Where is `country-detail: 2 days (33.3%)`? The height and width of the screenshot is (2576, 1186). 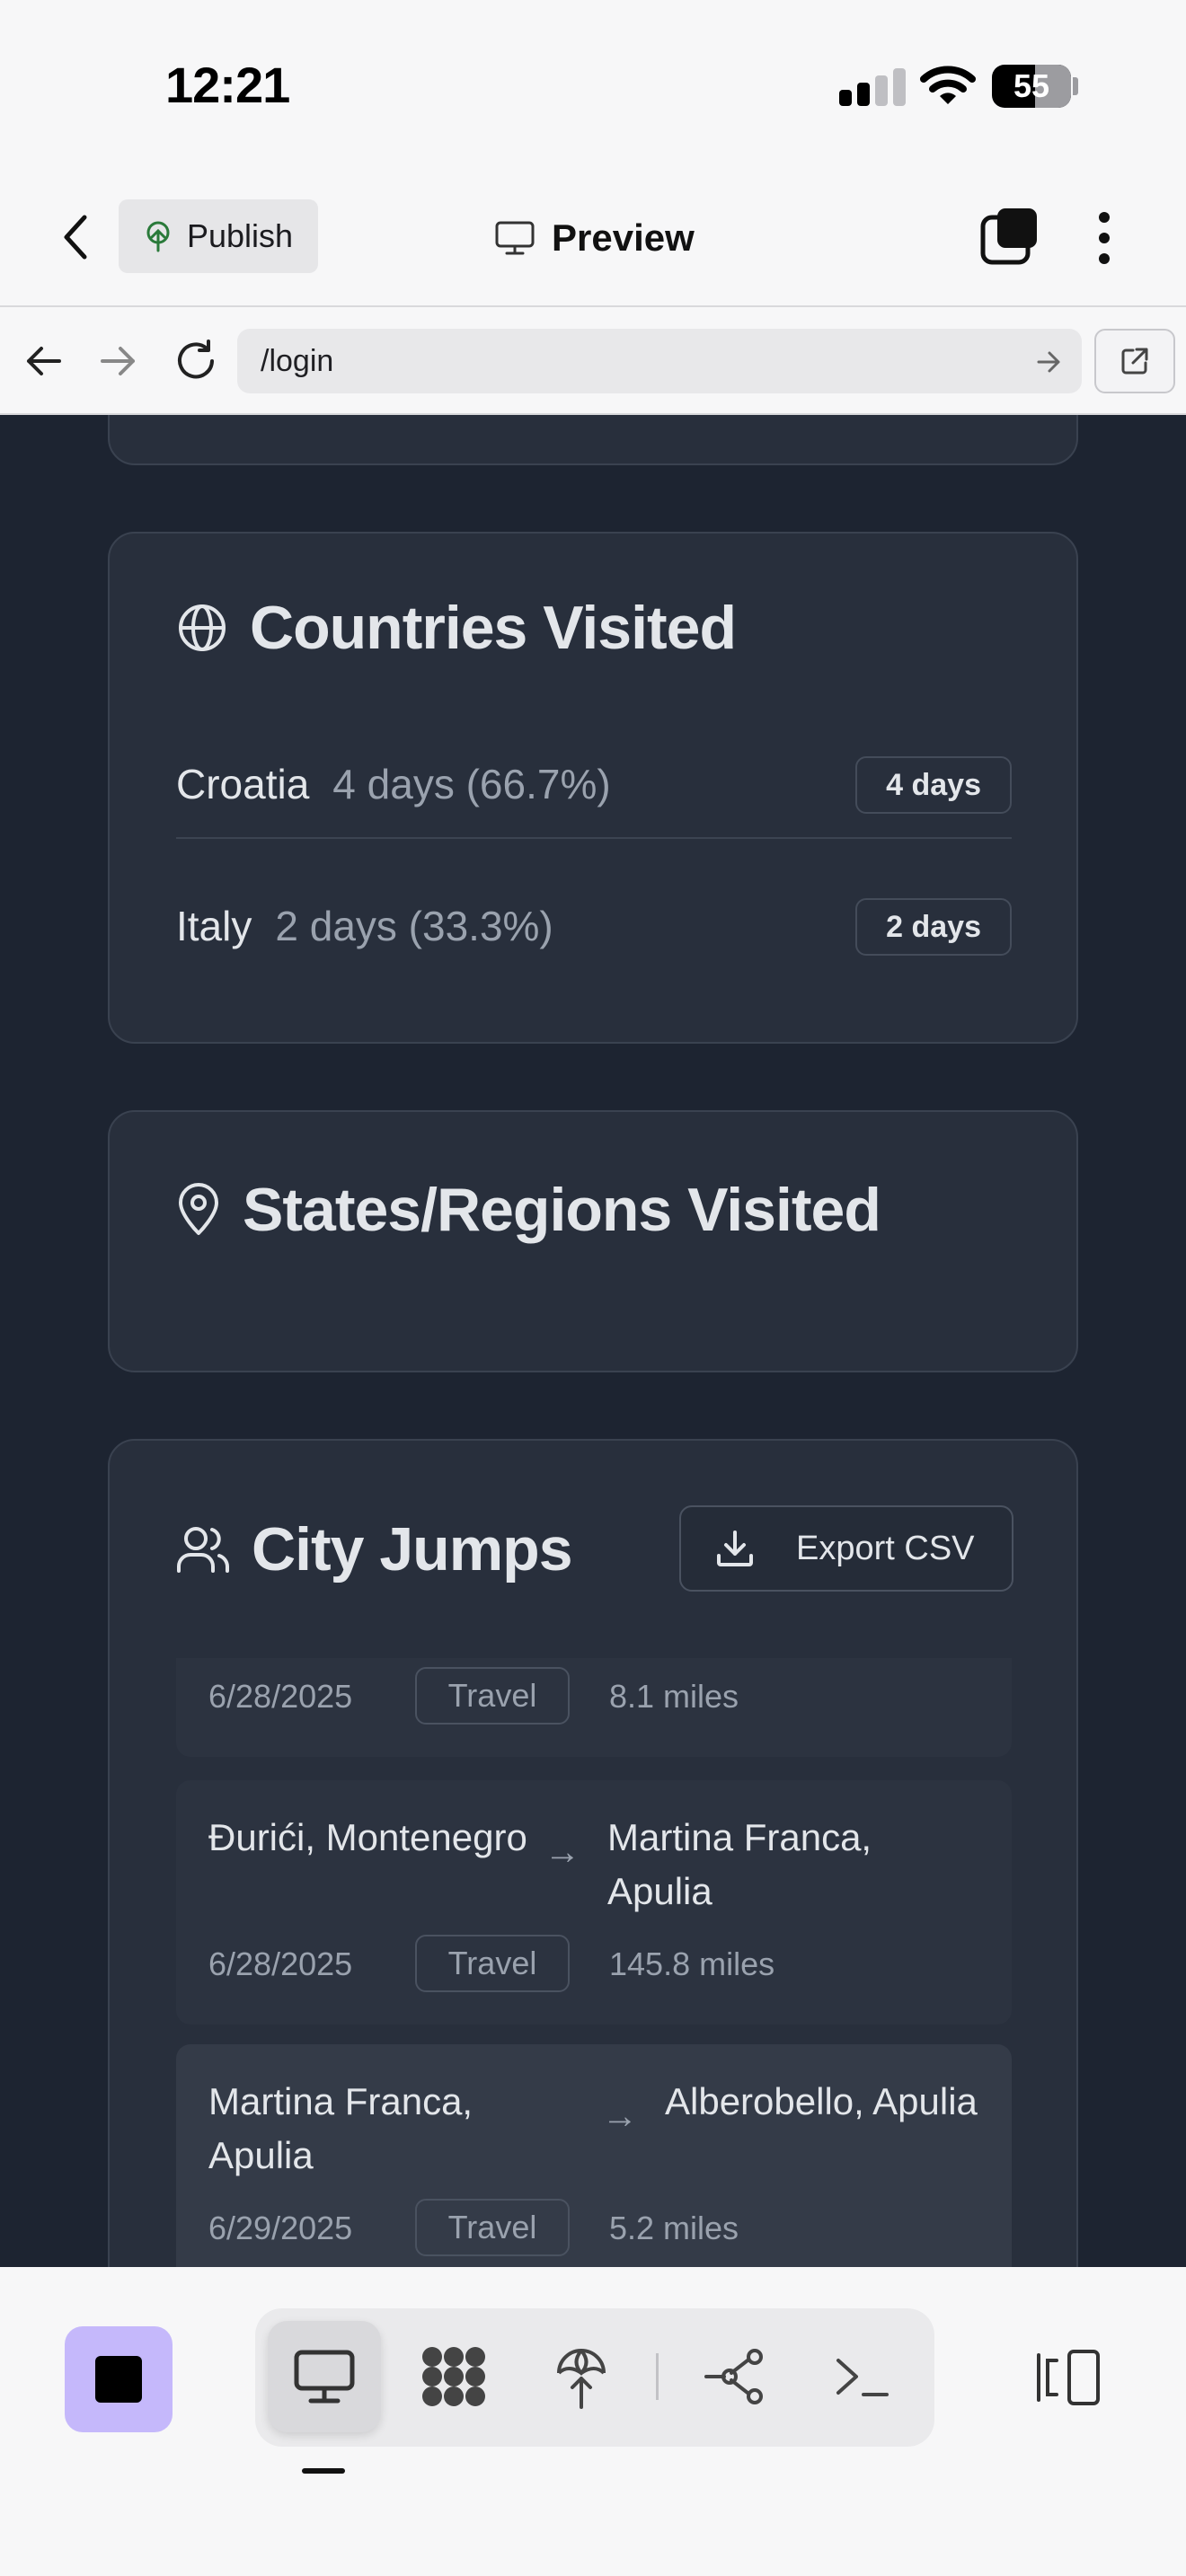 country-detail: 2 days (33.3%) is located at coordinates (414, 926).